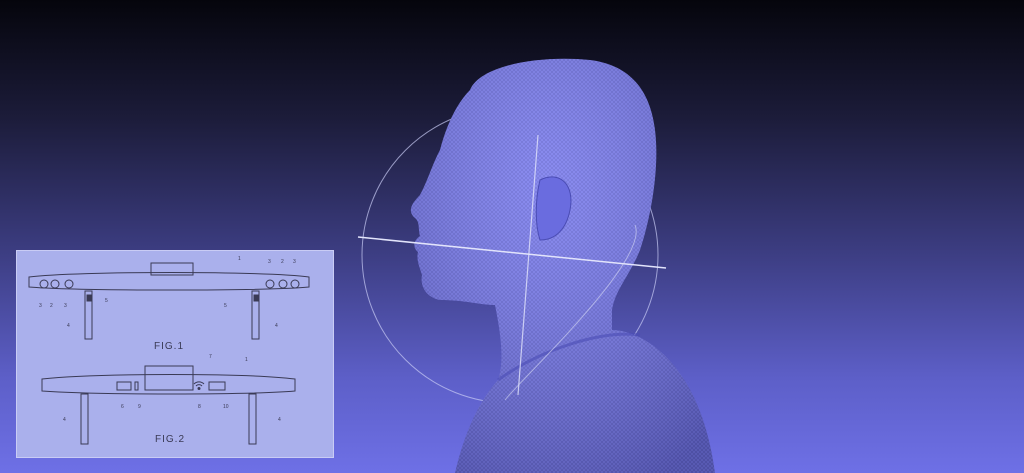  Describe the element at coordinates (169, 353) in the screenshot. I see `patent-figures` at that location.